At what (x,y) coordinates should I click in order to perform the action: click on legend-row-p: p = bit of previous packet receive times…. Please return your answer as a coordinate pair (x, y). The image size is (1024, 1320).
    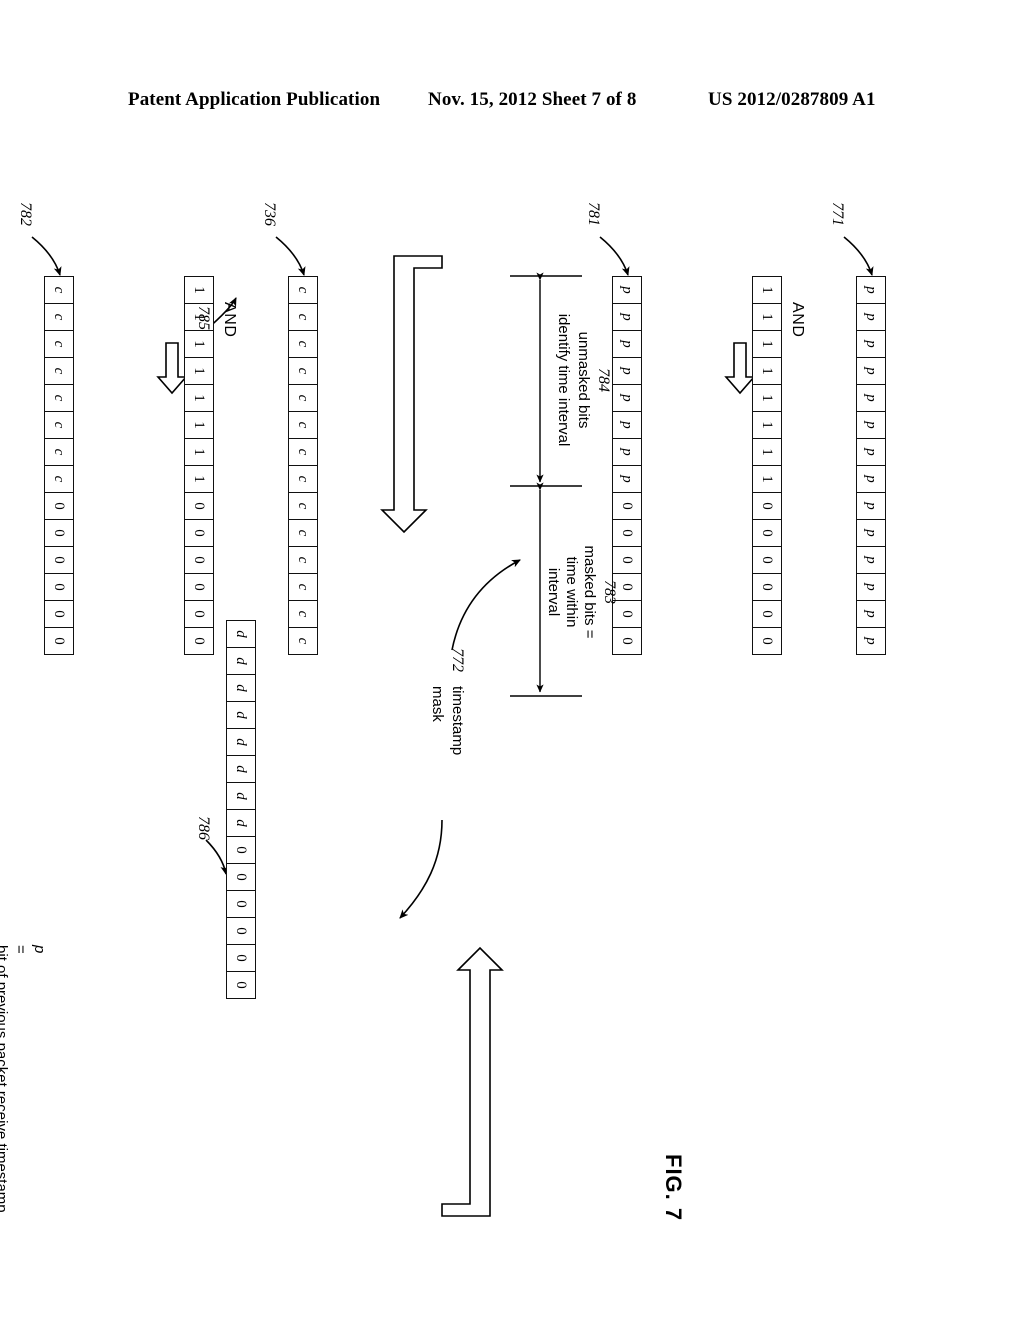
    Looking at the image, I should click on (34, 1066).